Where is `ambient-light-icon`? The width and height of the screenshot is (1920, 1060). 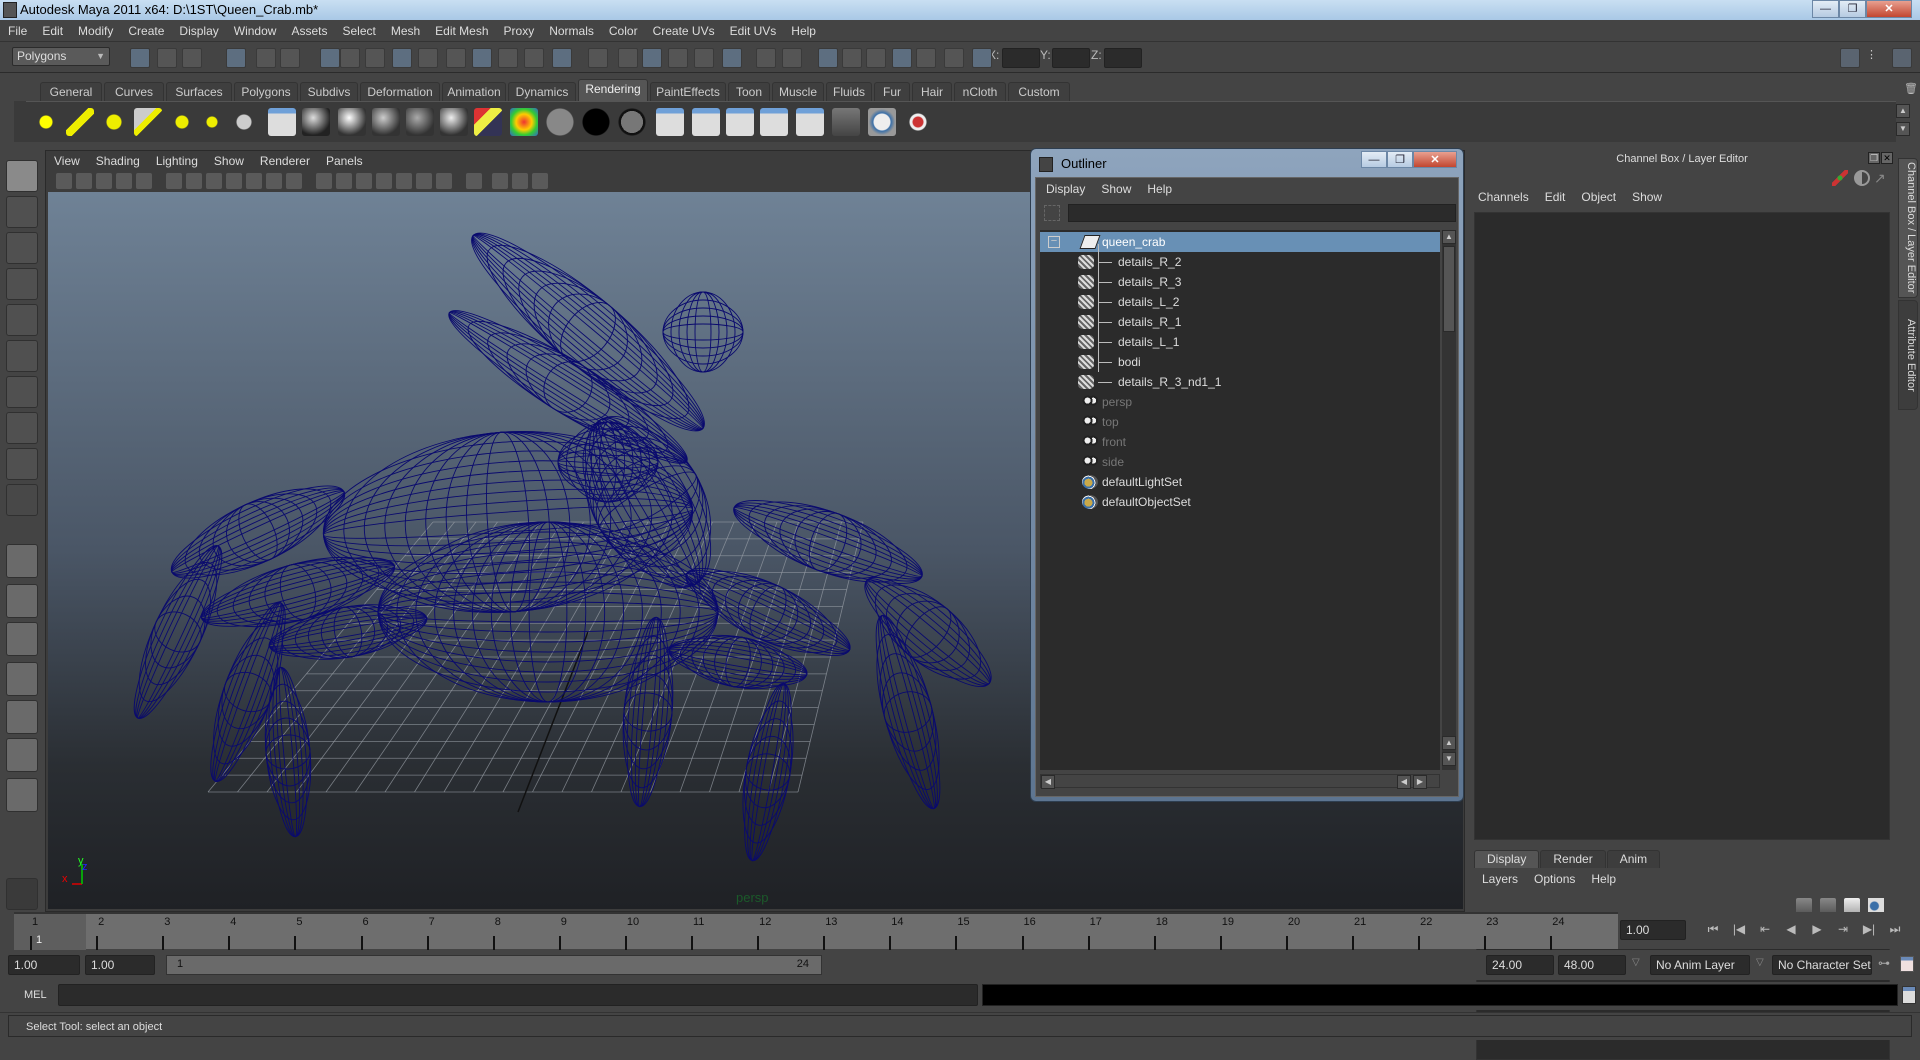 ambient-light-icon is located at coordinates (46, 122).